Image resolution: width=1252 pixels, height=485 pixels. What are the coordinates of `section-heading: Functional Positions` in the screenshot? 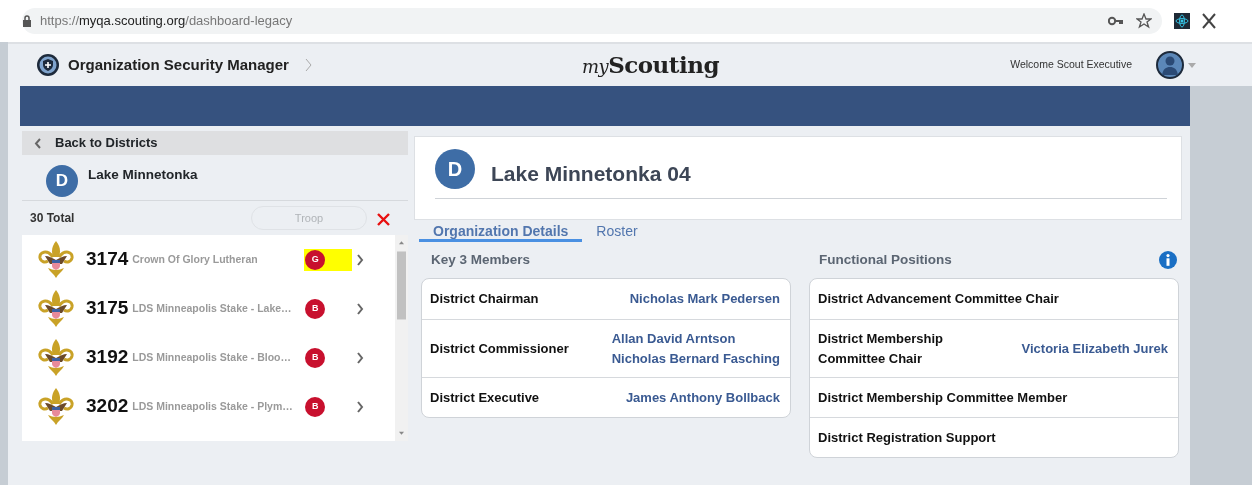 It's located at (885, 259).